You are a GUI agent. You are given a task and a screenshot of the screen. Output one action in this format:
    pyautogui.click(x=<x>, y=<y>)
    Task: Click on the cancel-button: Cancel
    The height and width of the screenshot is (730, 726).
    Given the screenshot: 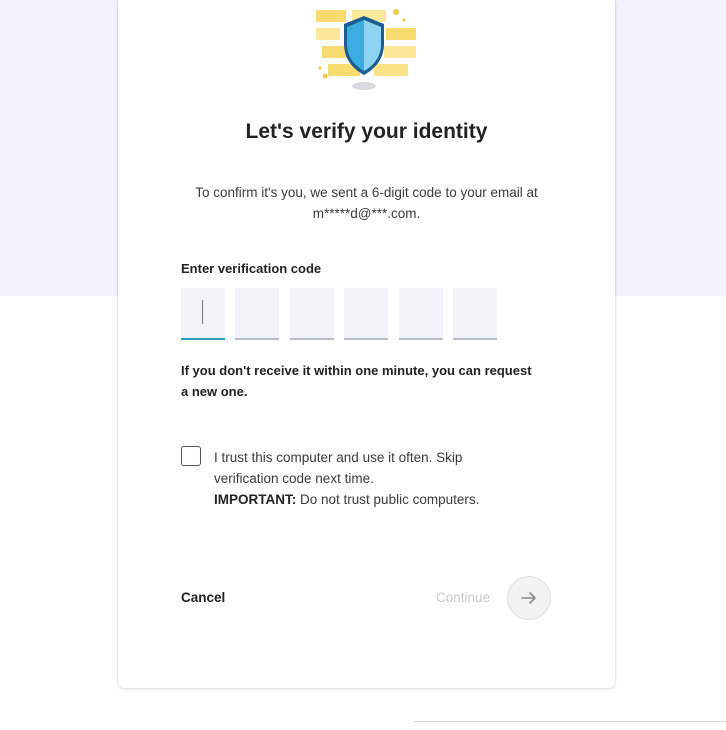 What is the action you would take?
    pyautogui.click(x=203, y=597)
    